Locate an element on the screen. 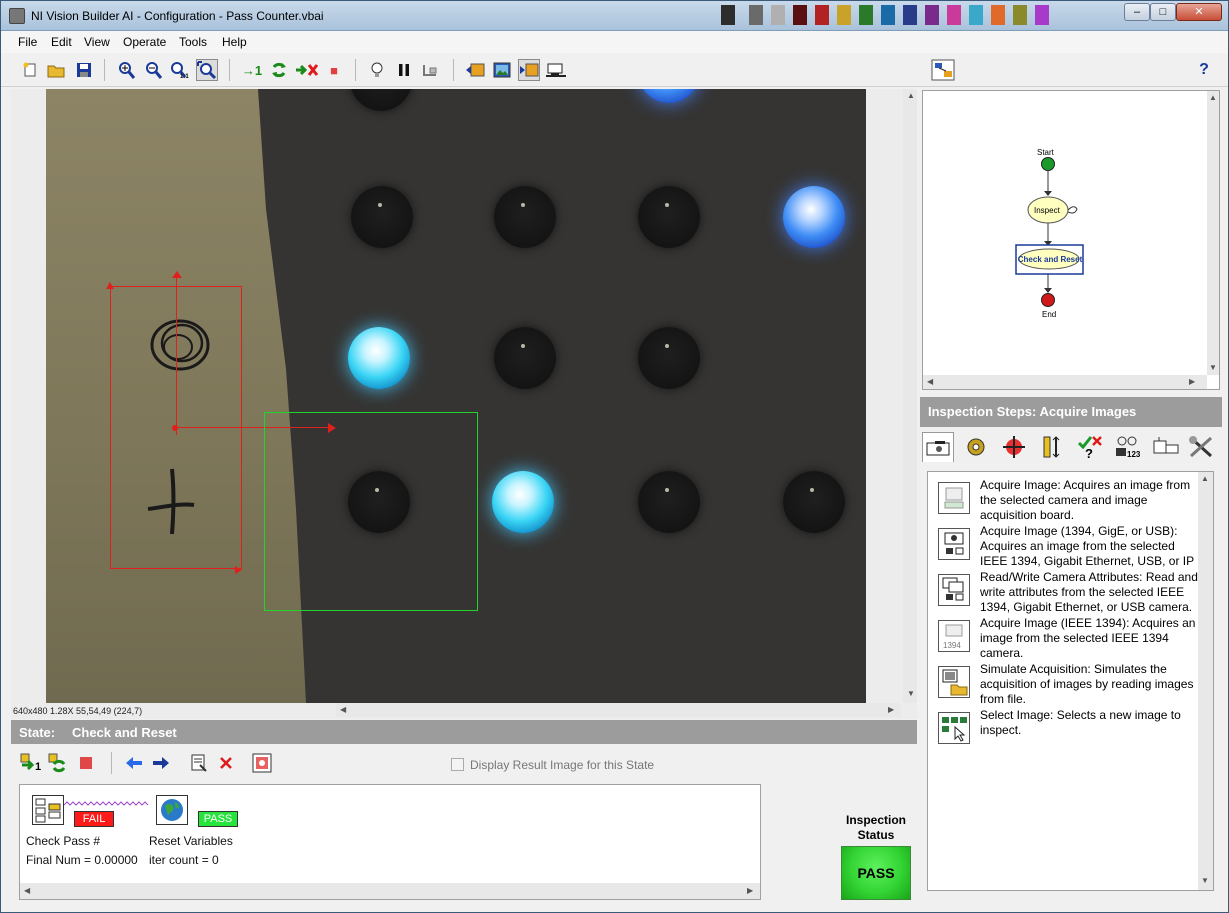 This screenshot has width=1229, height=913. stop-label: ■ is located at coordinates (334, 70).